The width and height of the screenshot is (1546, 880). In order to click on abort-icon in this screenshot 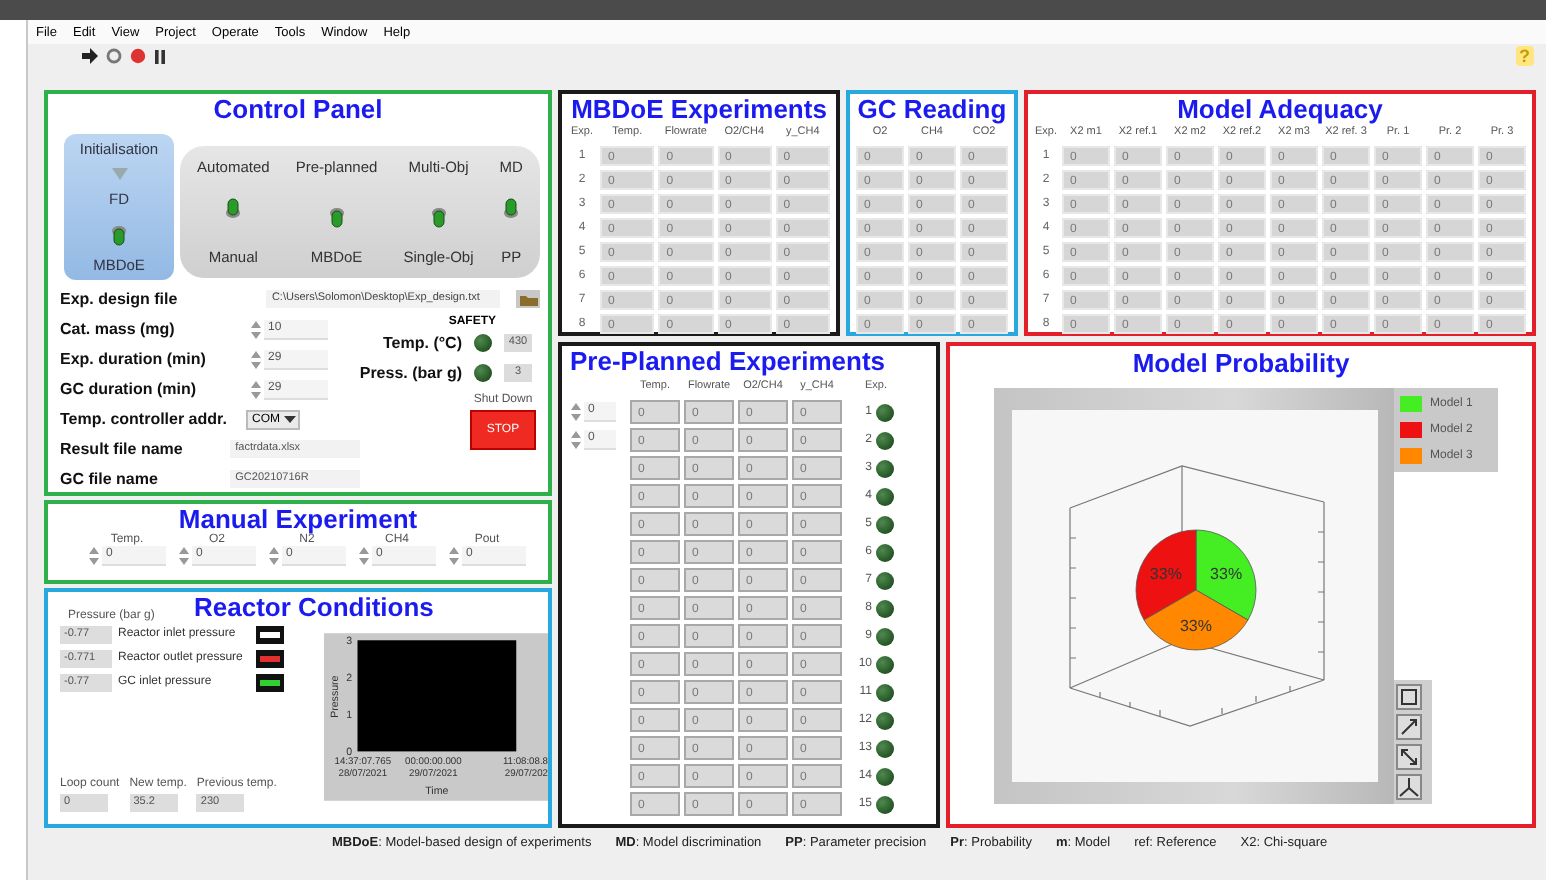, I will do `click(138, 56)`.